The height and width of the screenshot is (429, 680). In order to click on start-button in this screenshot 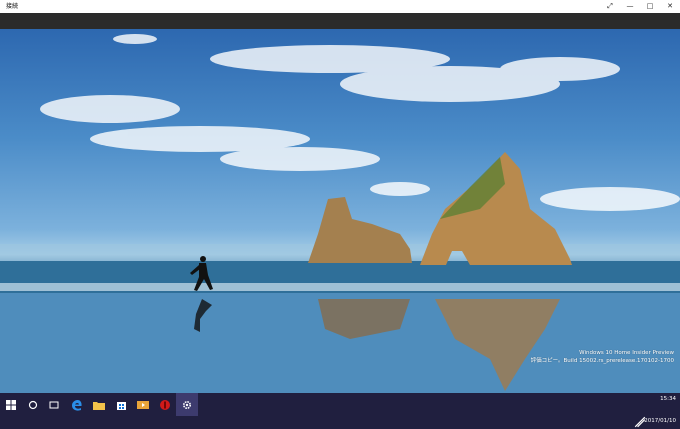, I will do `click(11, 404)`.